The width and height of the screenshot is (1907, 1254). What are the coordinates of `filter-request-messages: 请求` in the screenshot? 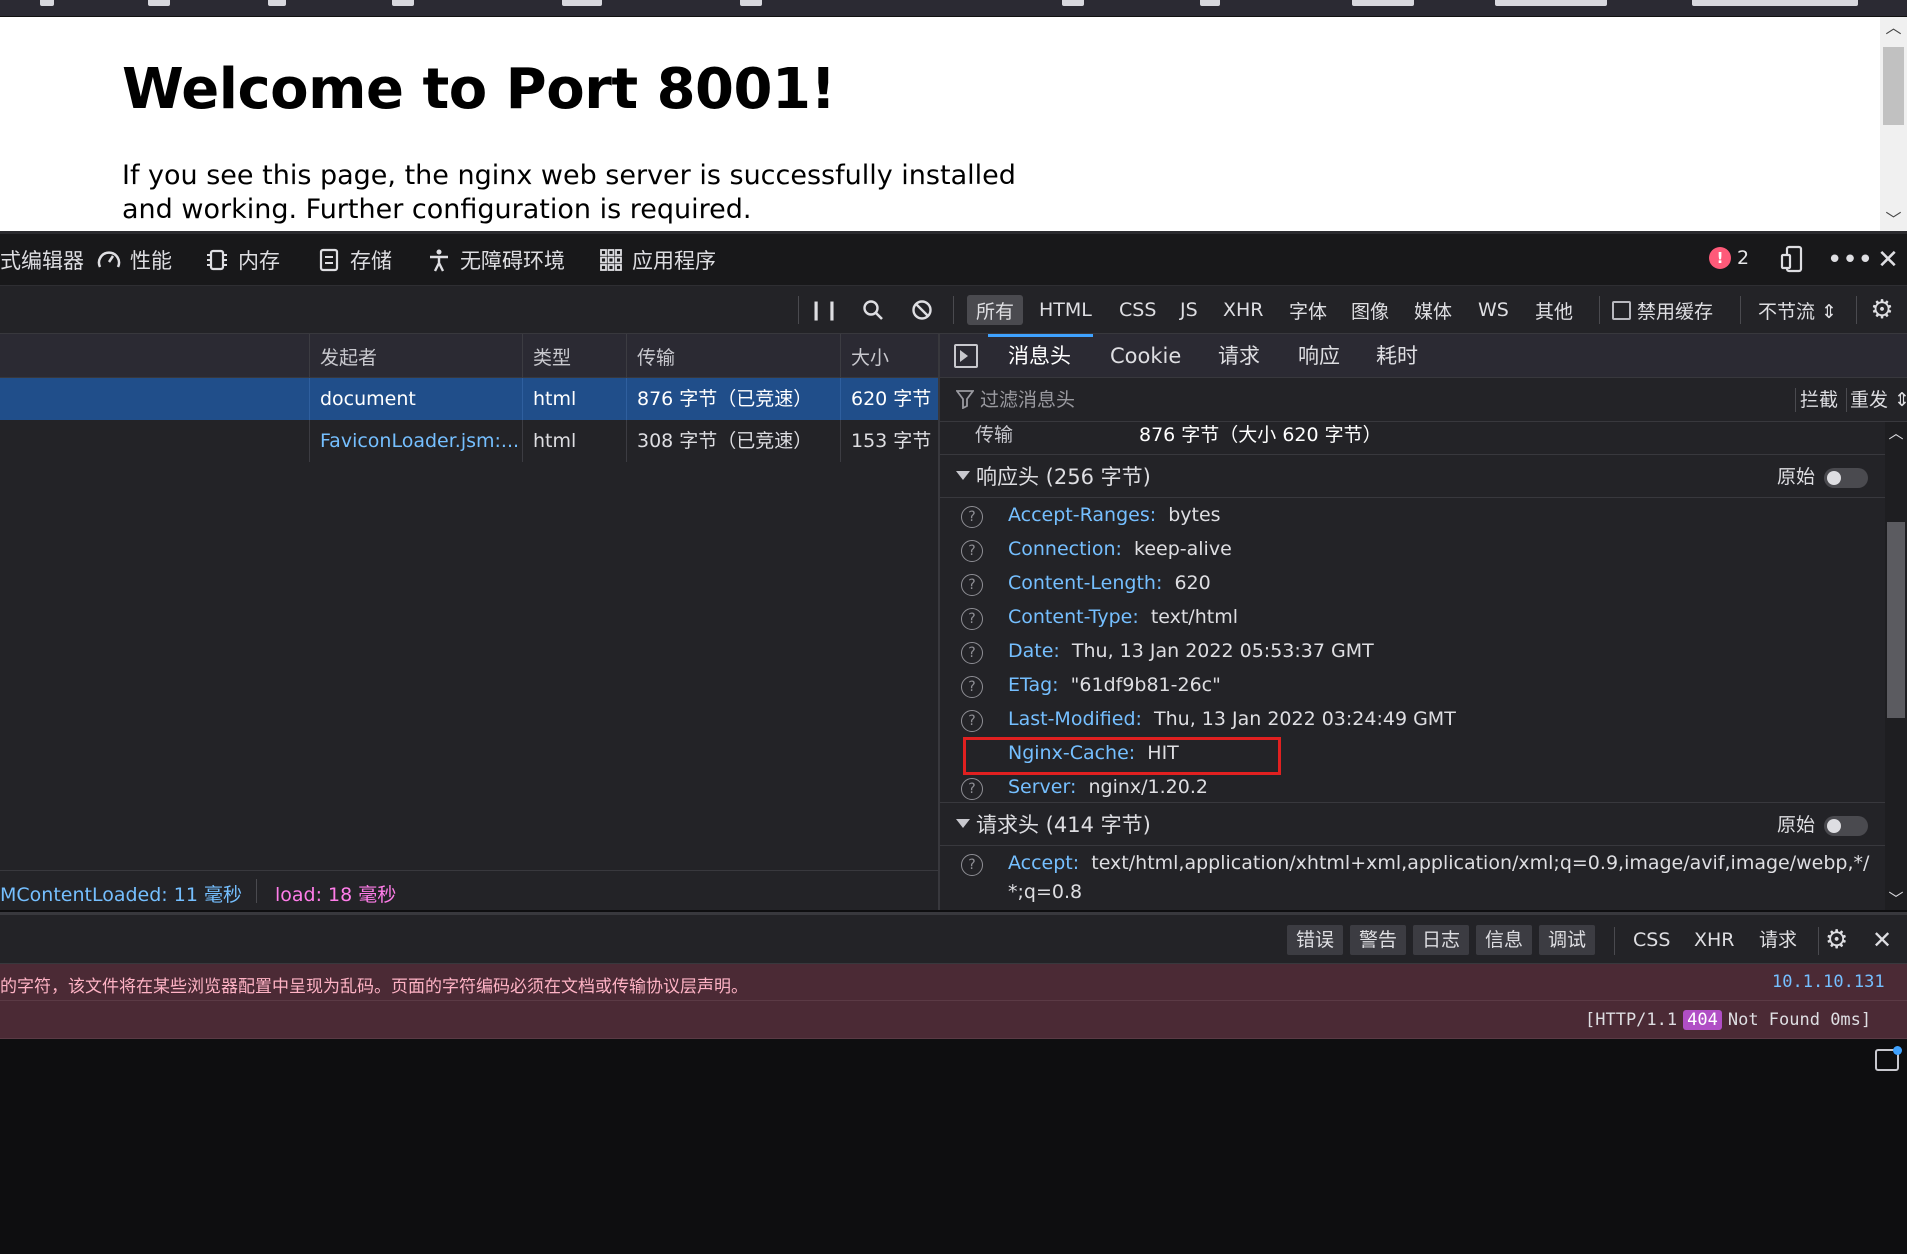 It's located at (1778, 940).